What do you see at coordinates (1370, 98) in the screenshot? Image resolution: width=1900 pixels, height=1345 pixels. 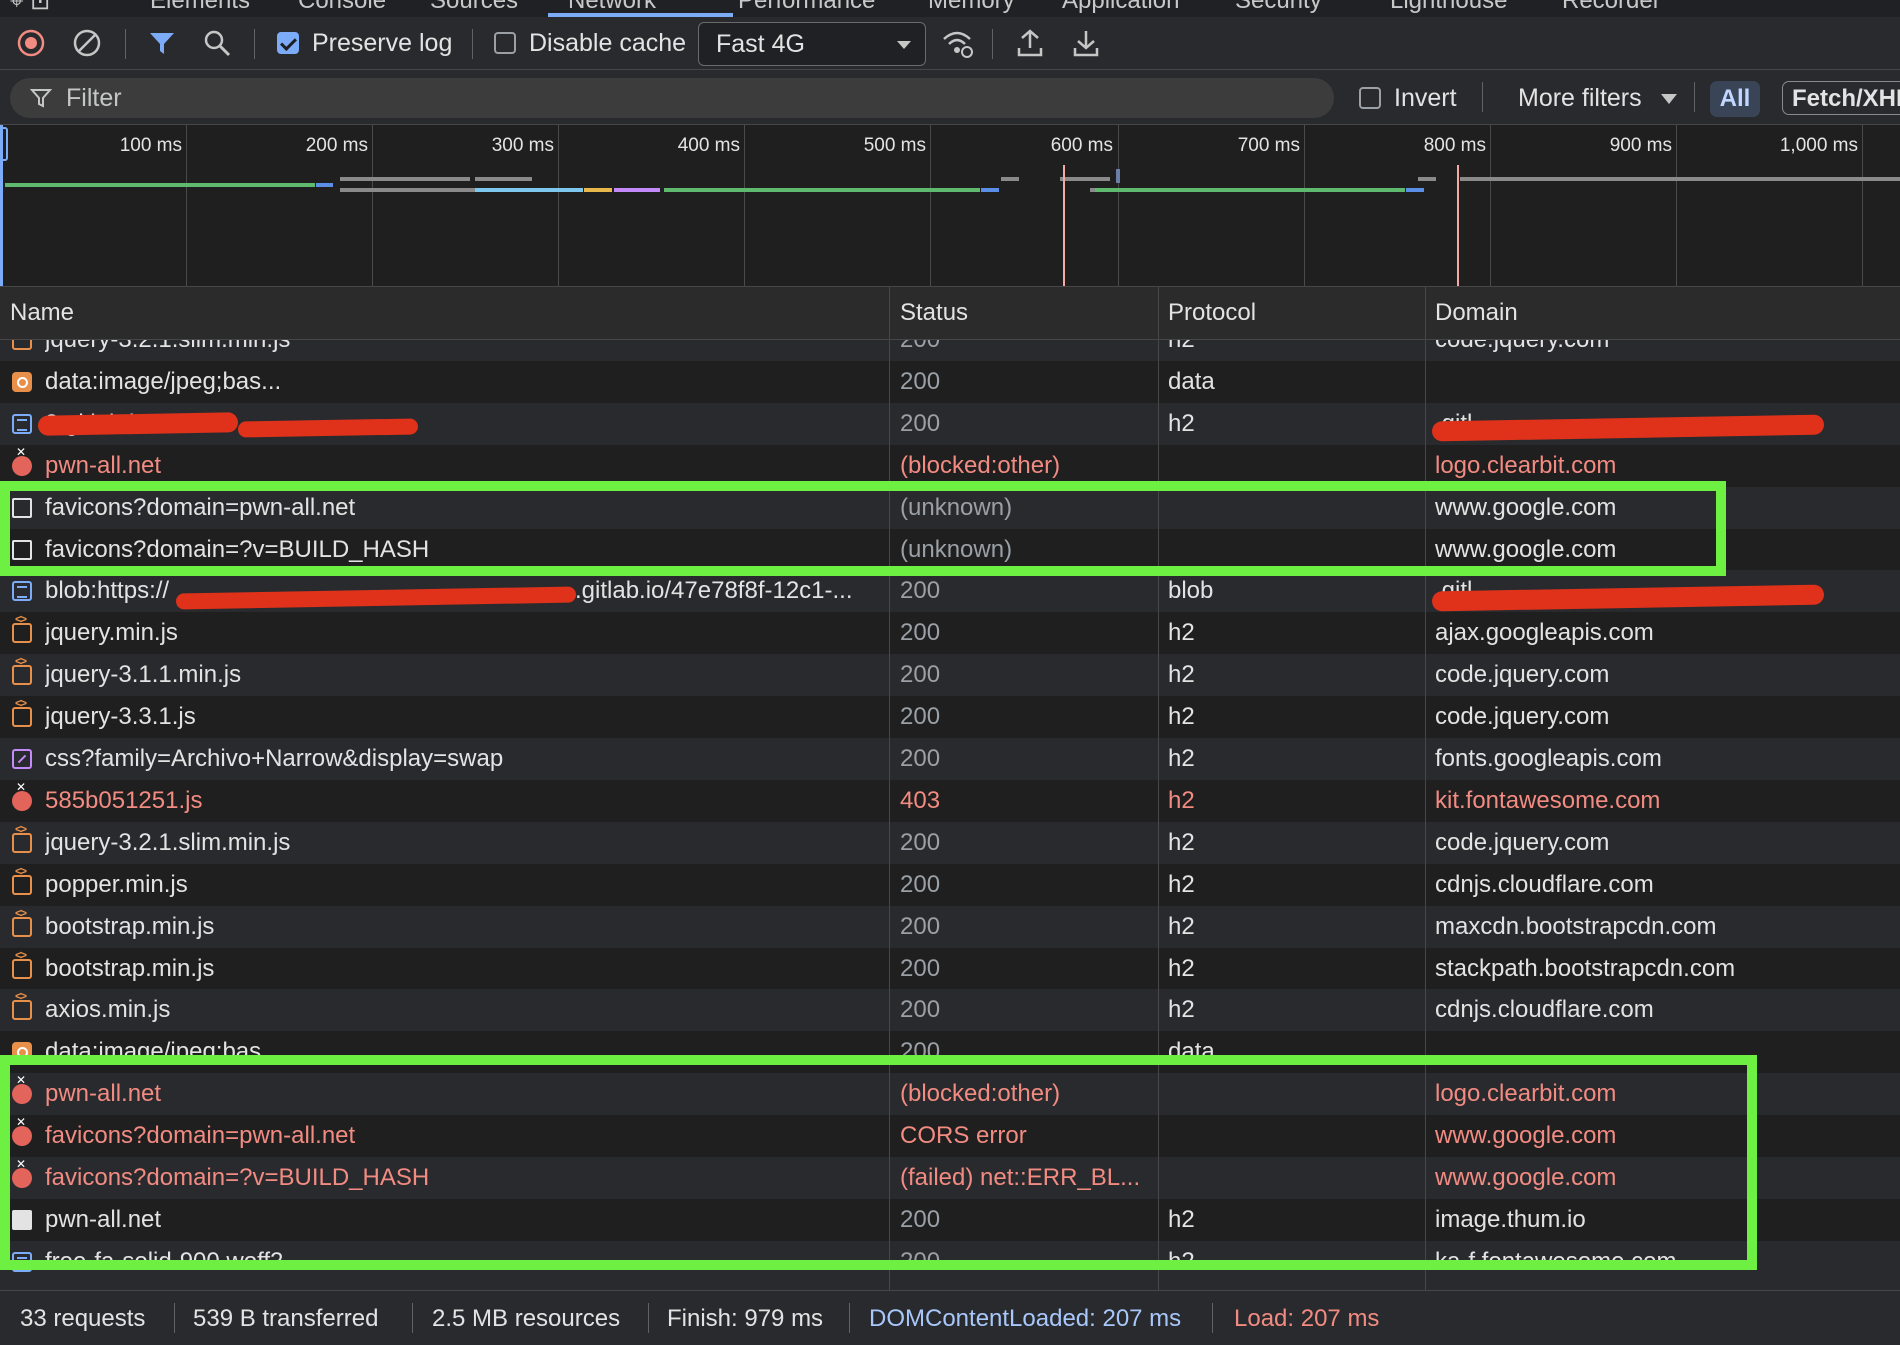 I see `invert-checkbox` at bounding box center [1370, 98].